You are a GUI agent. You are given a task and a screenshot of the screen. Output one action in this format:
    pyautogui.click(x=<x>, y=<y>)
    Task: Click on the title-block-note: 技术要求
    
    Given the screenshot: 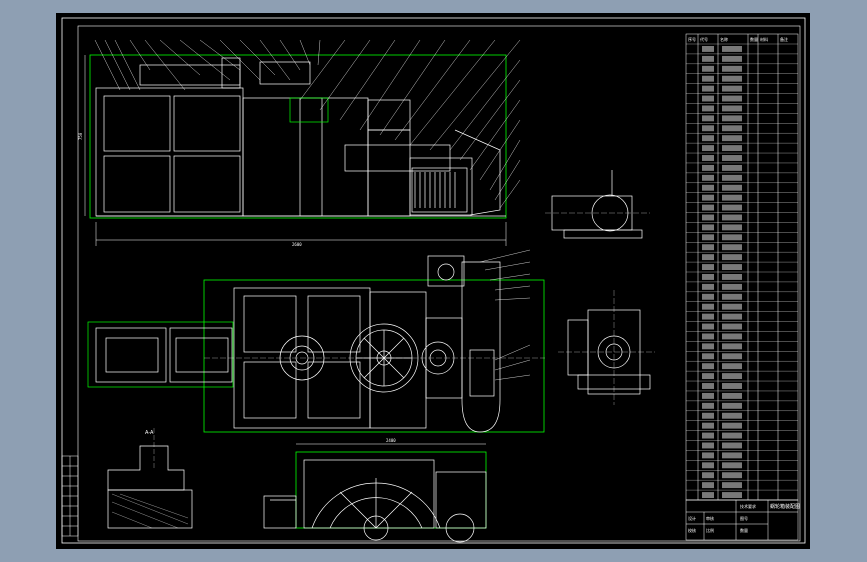 What is the action you would take?
    pyautogui.click(x=748, y=506)
    